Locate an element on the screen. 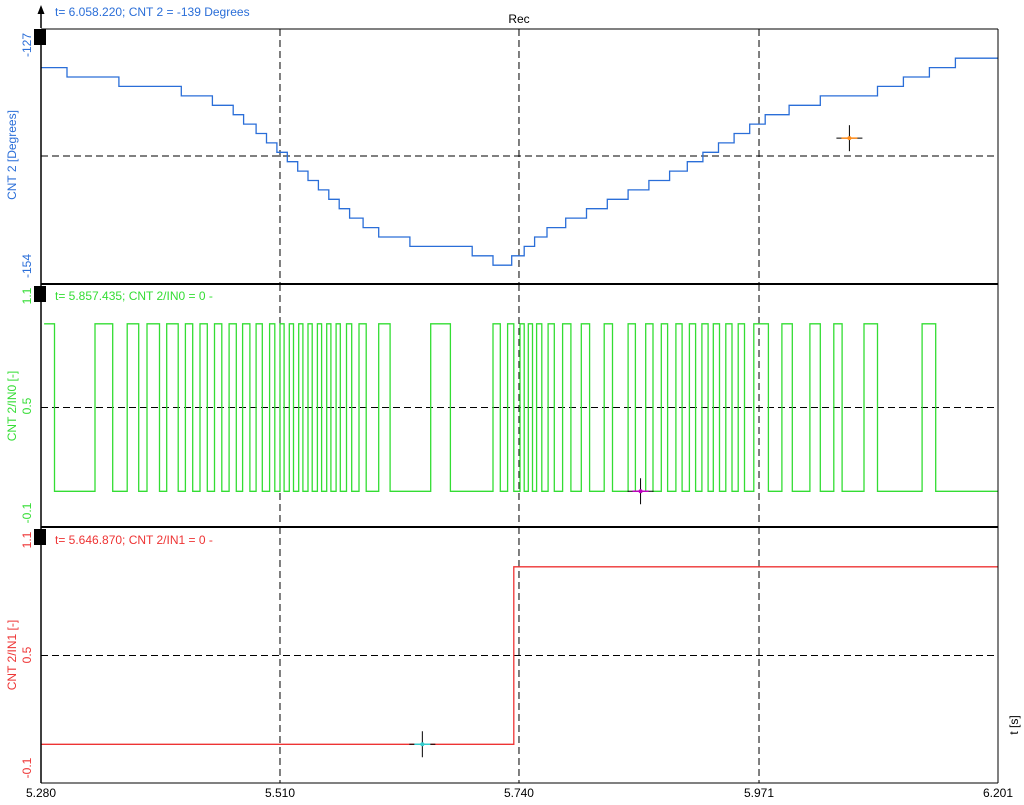 The image size is (1024, 805). panel-in1-cursor-crosshair is located at coordinates (422, 744).